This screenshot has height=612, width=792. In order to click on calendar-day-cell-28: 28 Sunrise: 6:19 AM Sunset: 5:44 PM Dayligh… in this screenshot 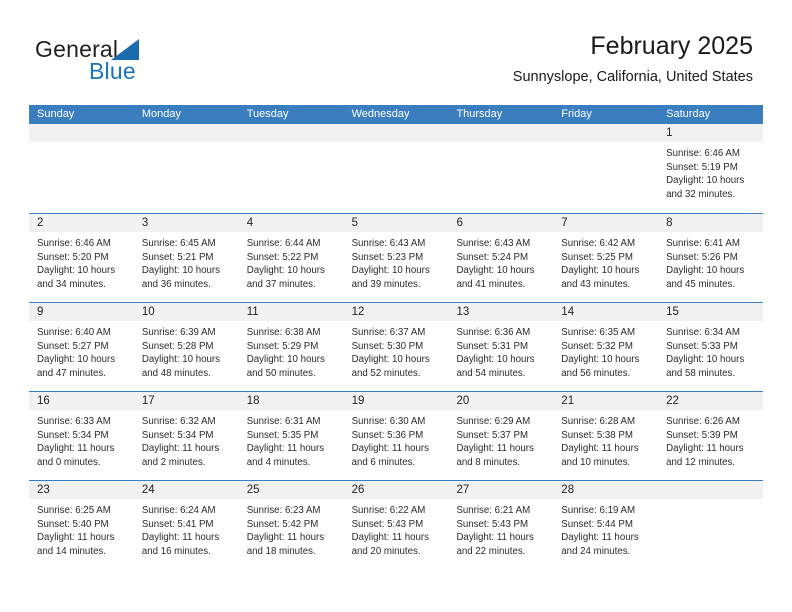, I will do `click(606, 525)`.